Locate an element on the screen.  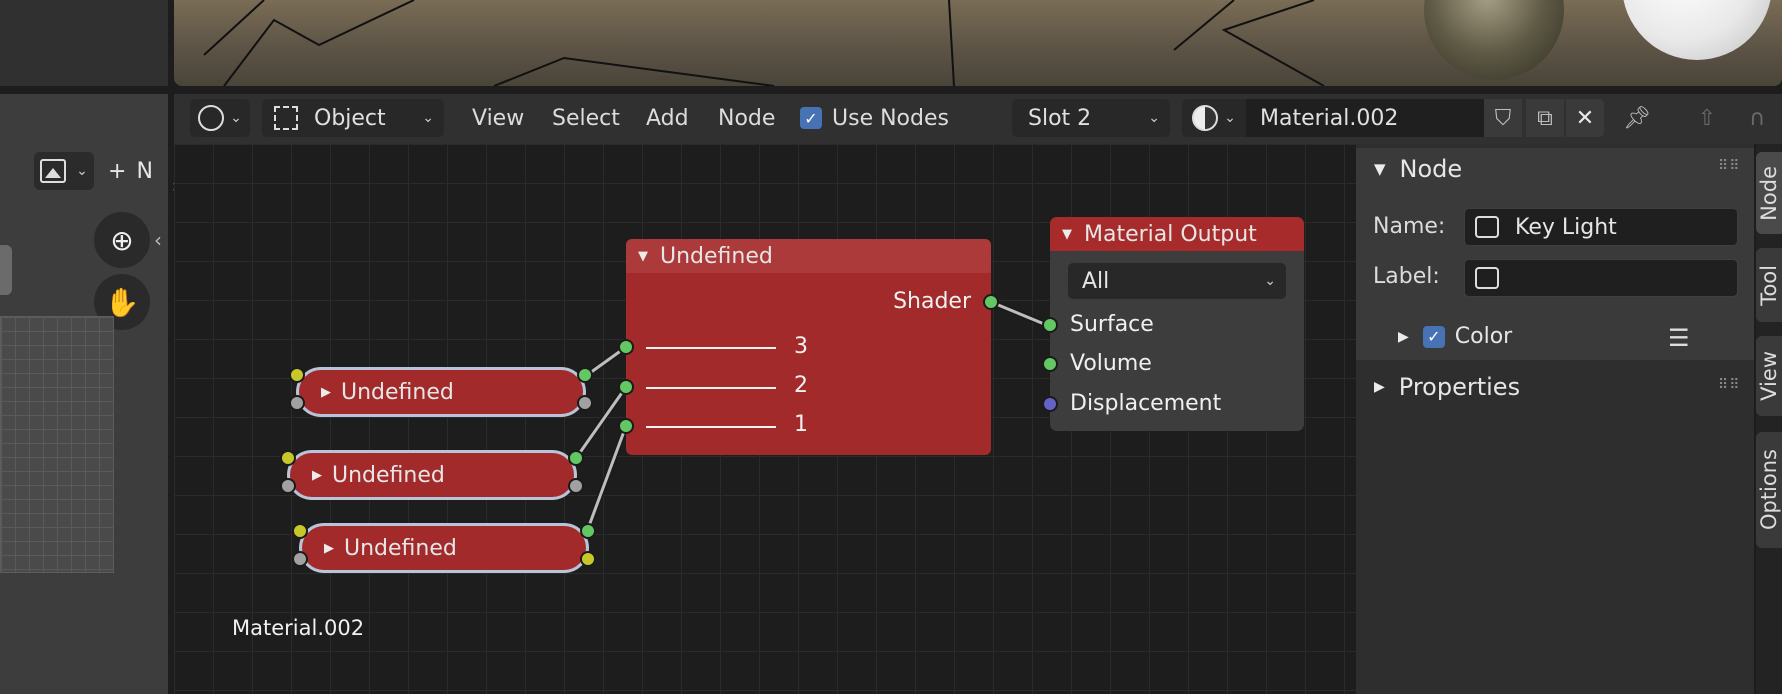
output-target-select: All ⌄ is located at coordinates (1177, 281).